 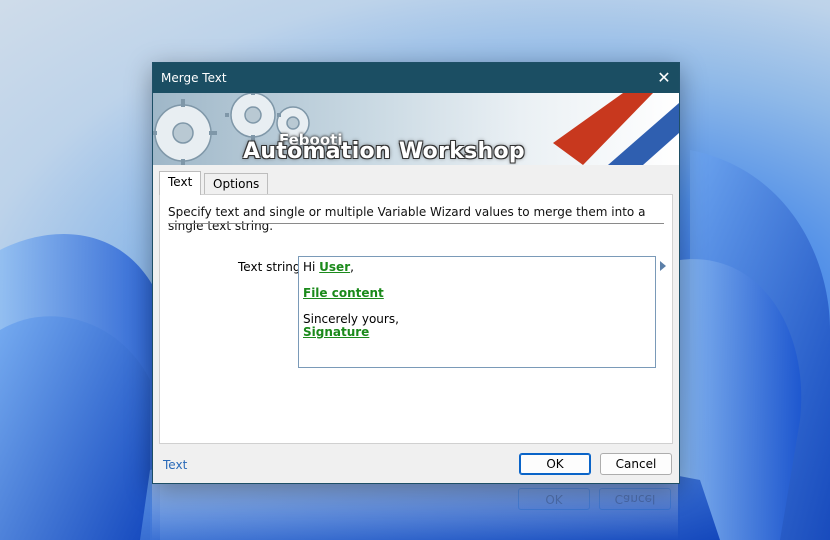 I want to click on variable-file-content: File content, so click(x=343, y=293).